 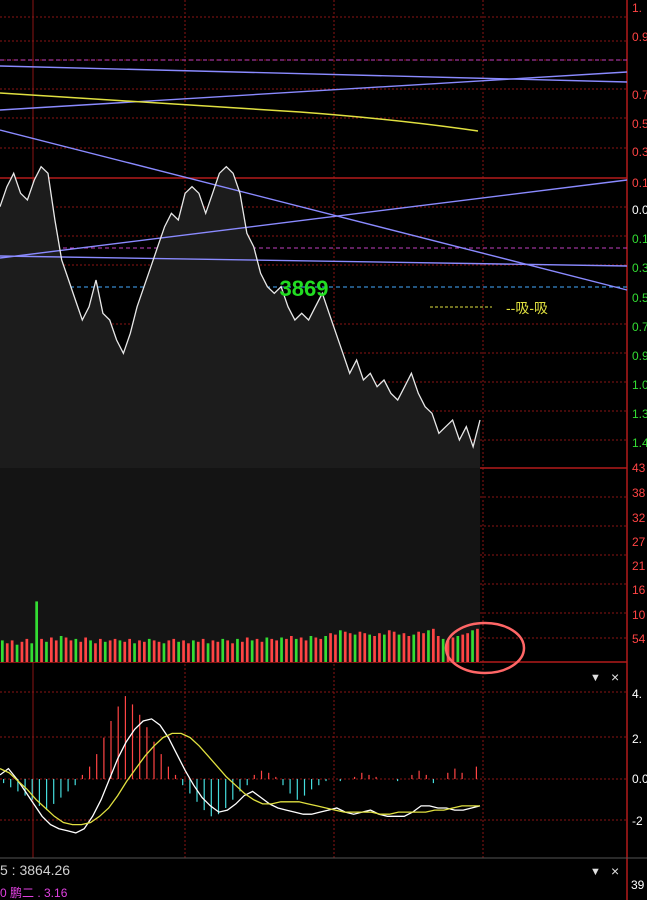 I want to click on price-axis-label: 0.0, so click(x=639, y=210).